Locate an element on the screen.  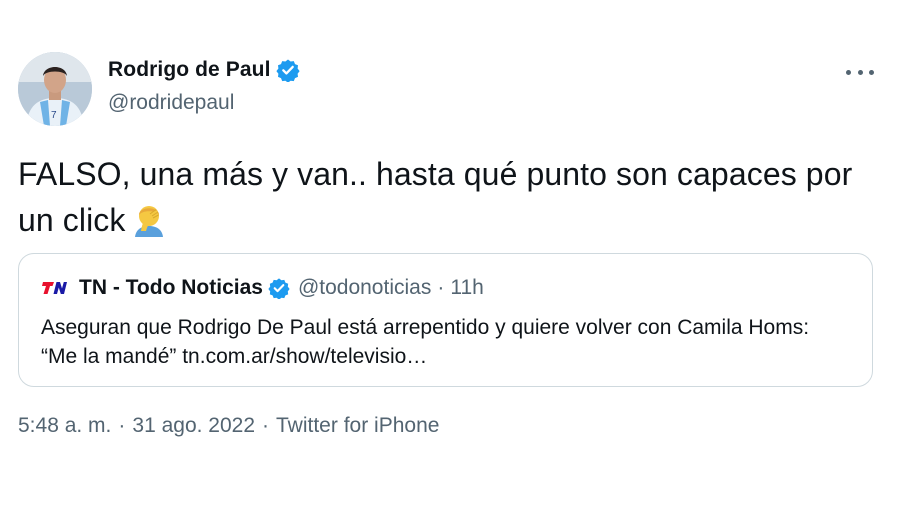
author-name-row: Rodrigo de Paul is located at coordinates (204, 70).